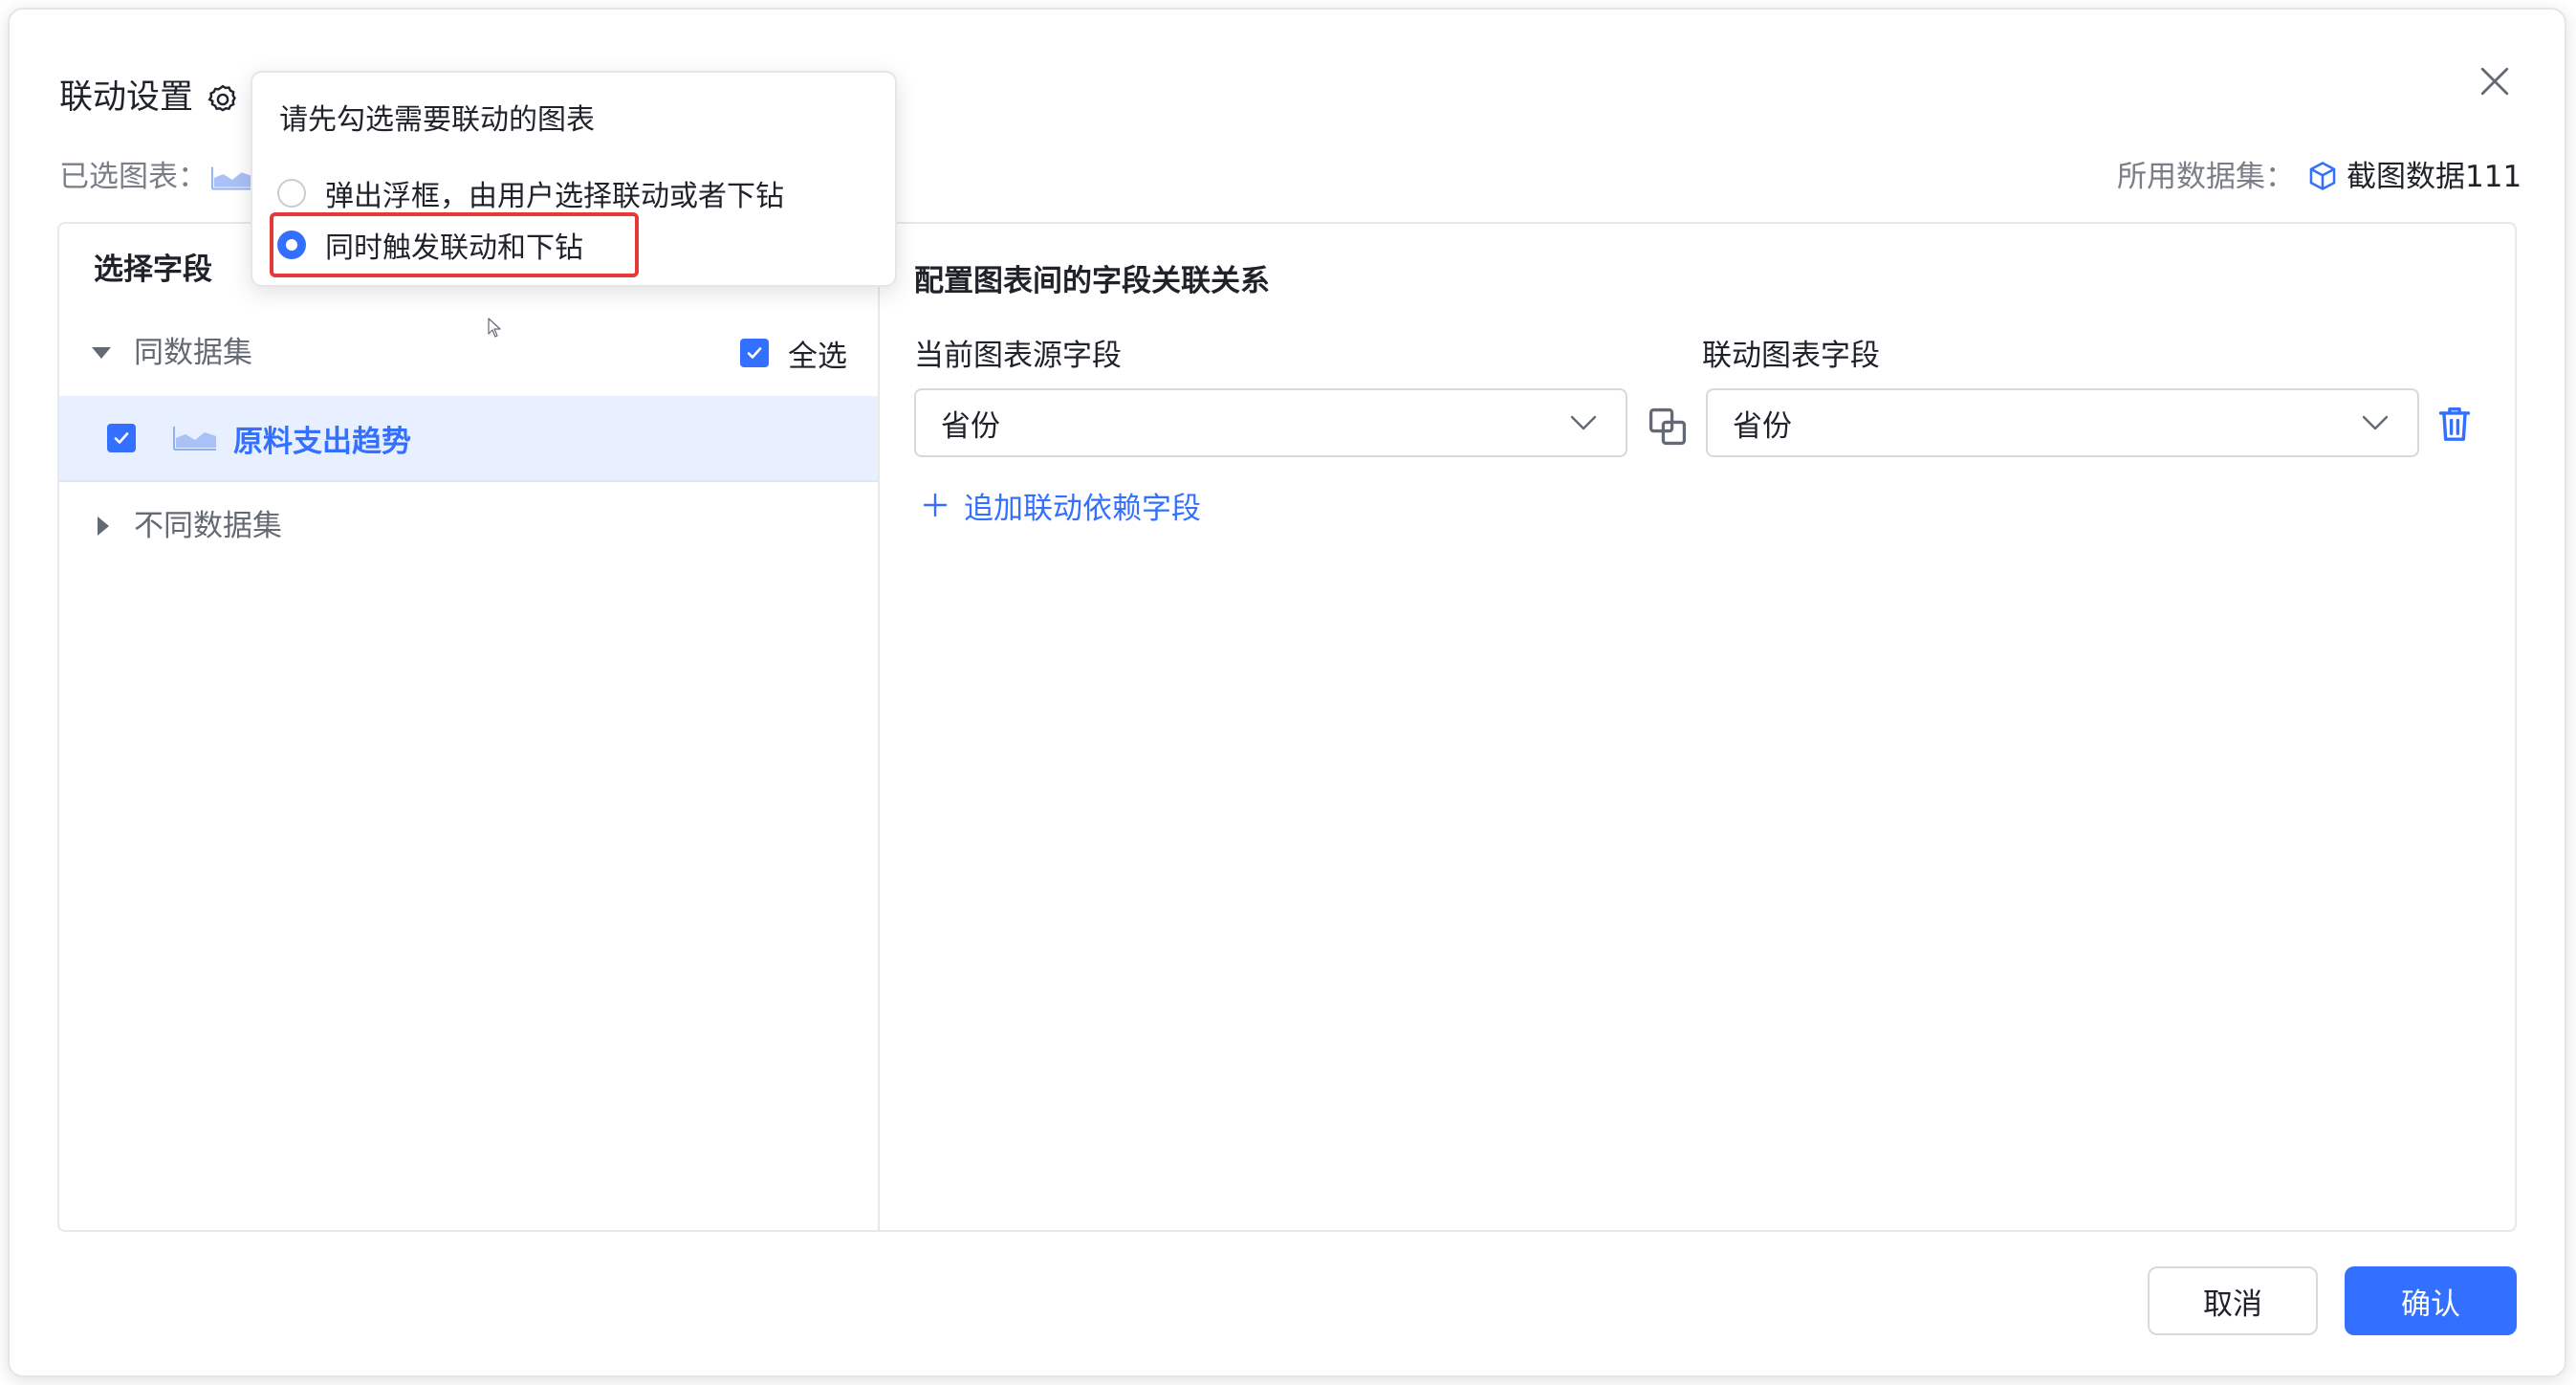 This screenshot has height=1385, width=2576. I want to click on selected-charts-label: 已选图表：, so click(133, 177).